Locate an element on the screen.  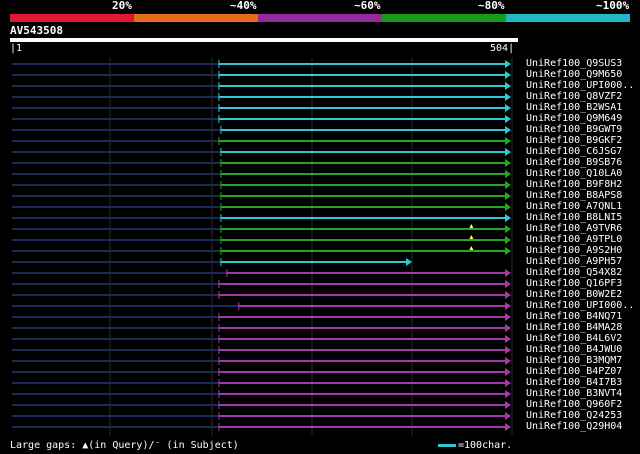
hit-label: UniRef100_B8APS8 is located at coordinates (574, 195).